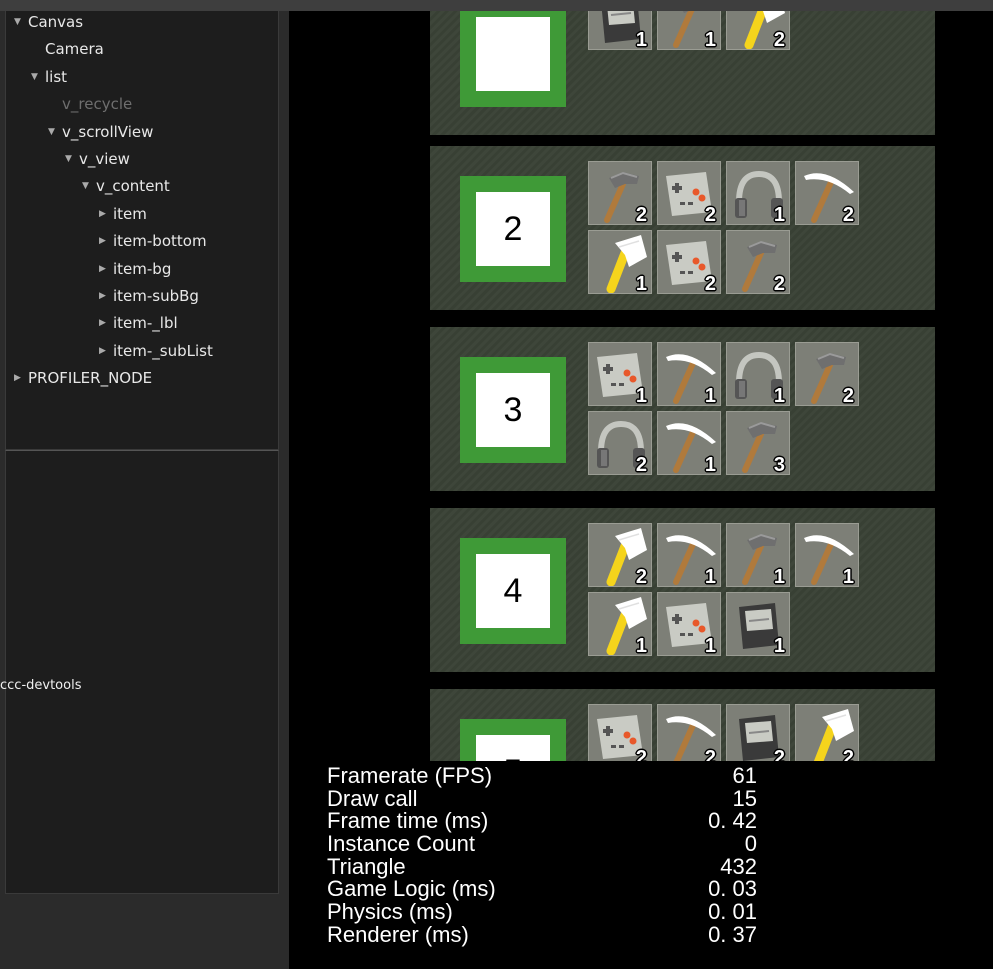 This screenshot has width=993, height=969. Describe the element at coordinates (411, 889) in the screenshot. I see `profiler-label: Game Logic (ms)` at that location.